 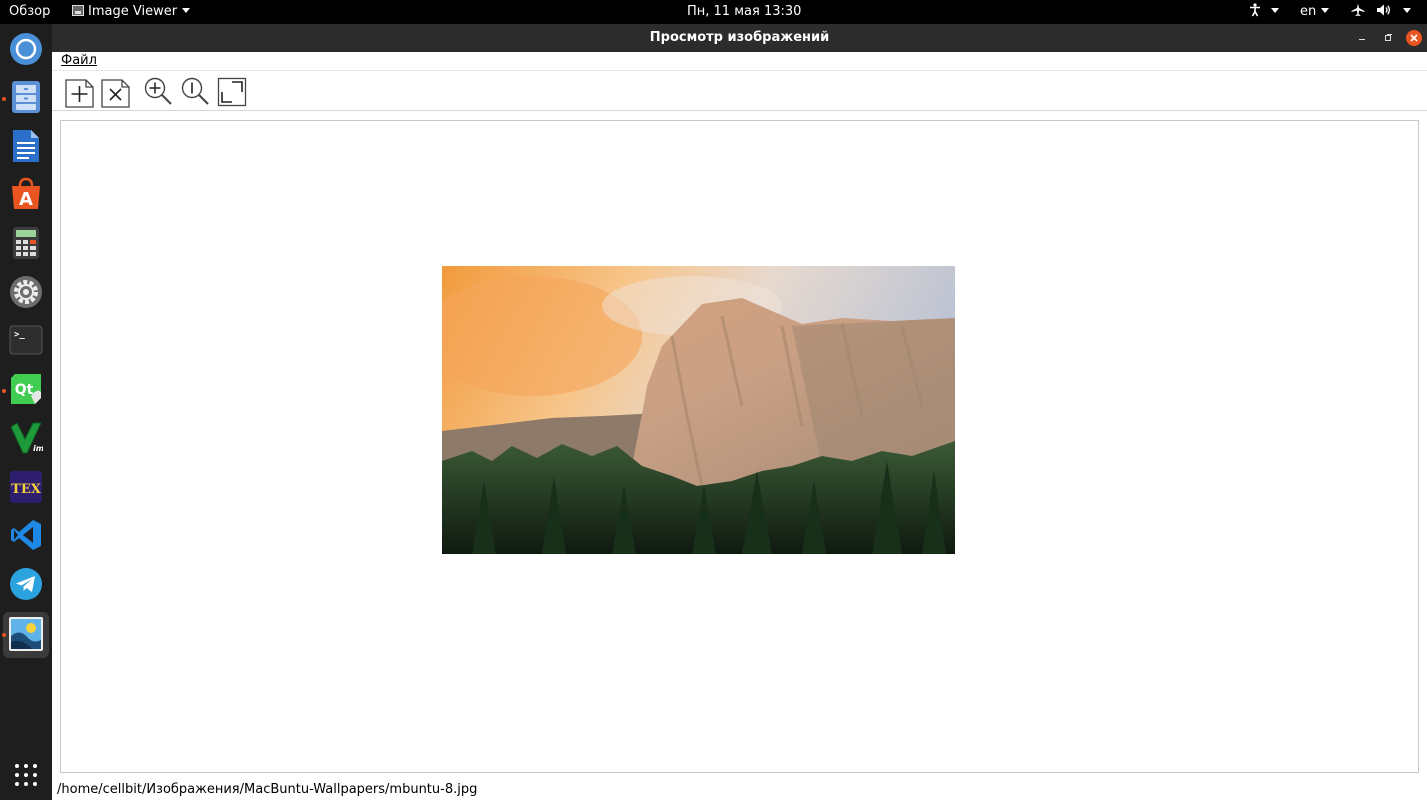 I want to click on new-file-icon, so click(x=79, y=93).